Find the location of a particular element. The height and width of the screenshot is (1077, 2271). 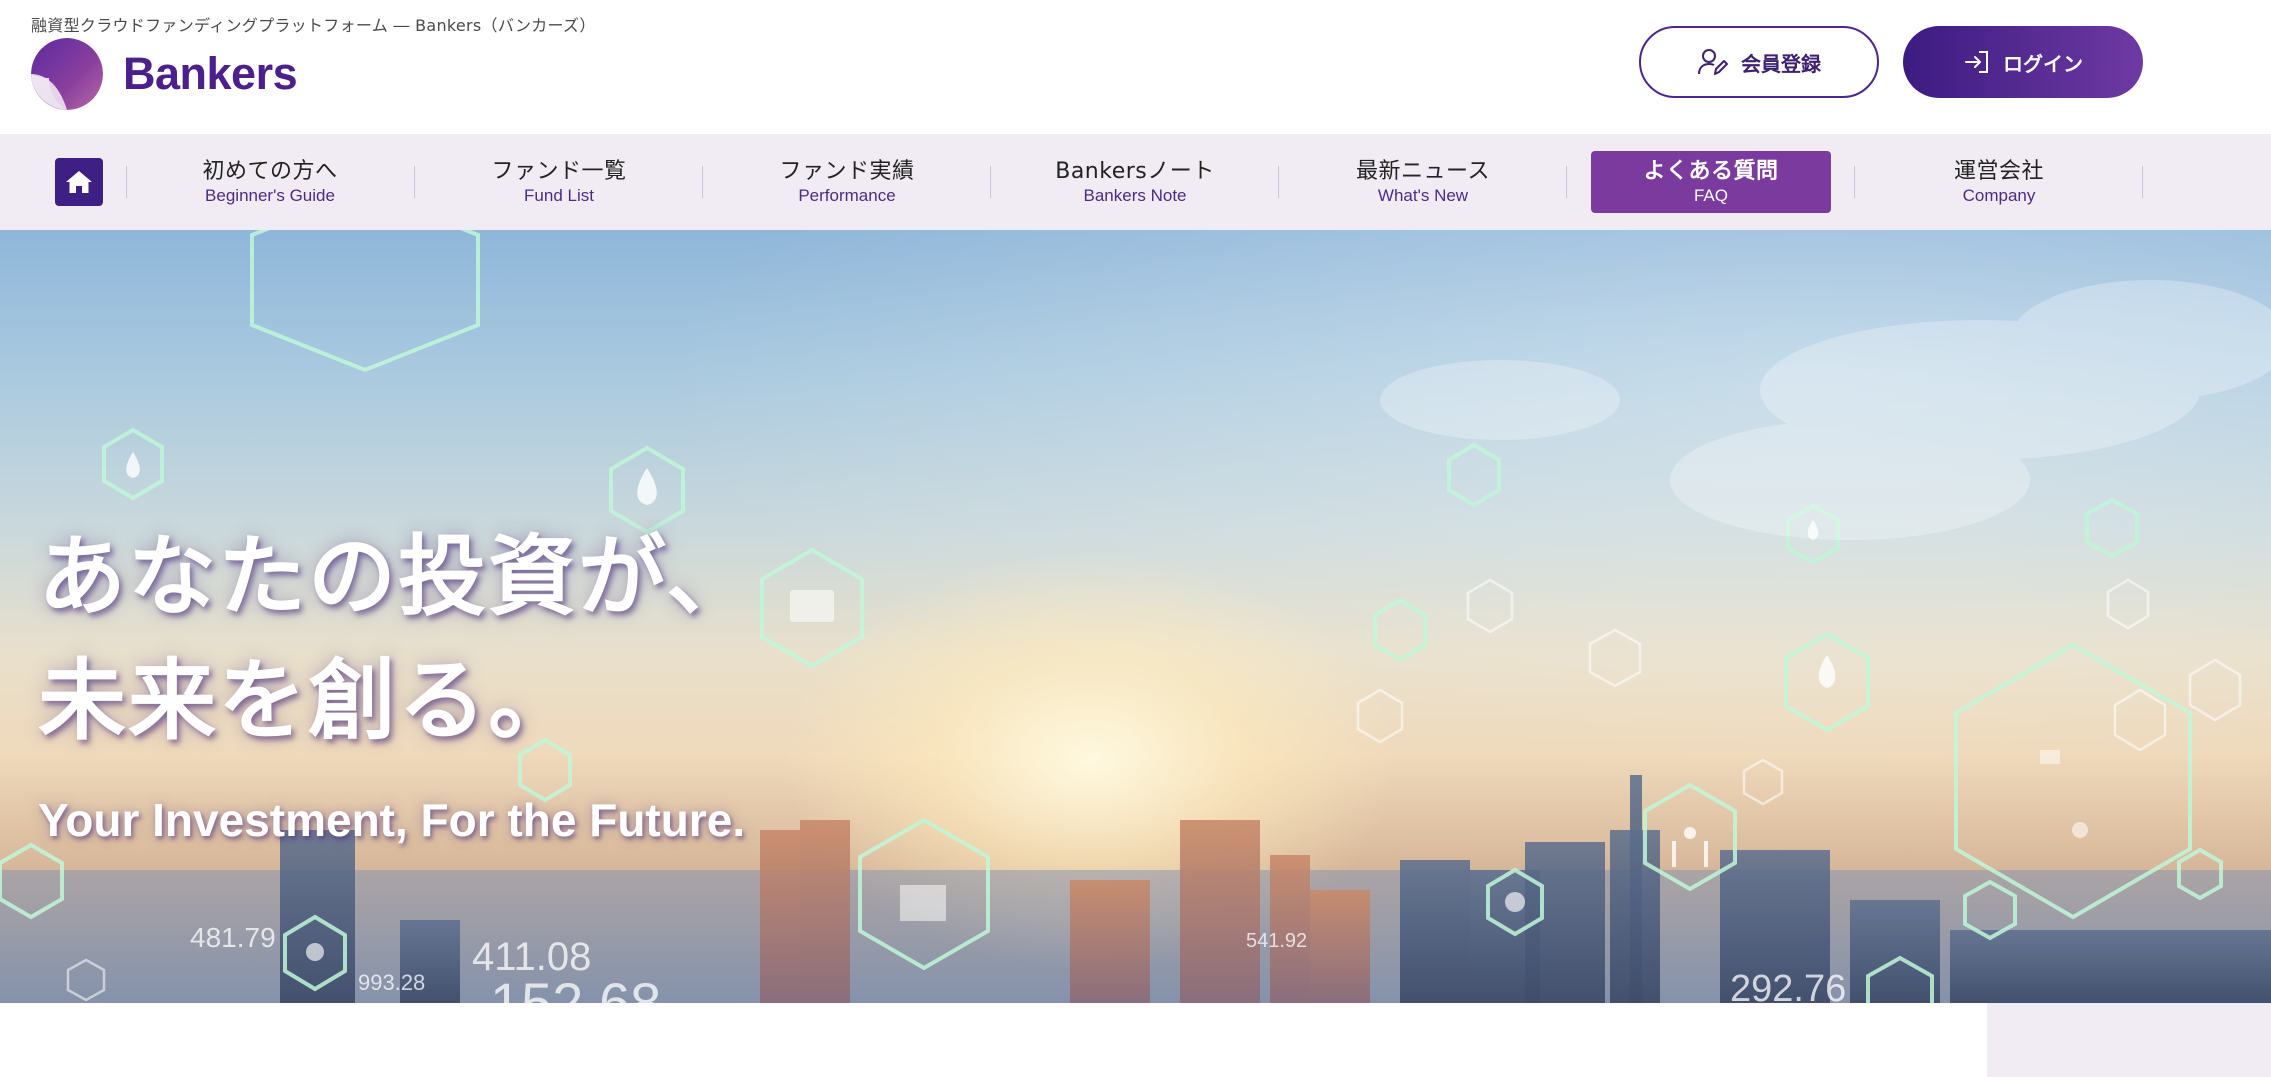

nav-item-jp-label: Bankersノート is located at coordinates (1135, 171).